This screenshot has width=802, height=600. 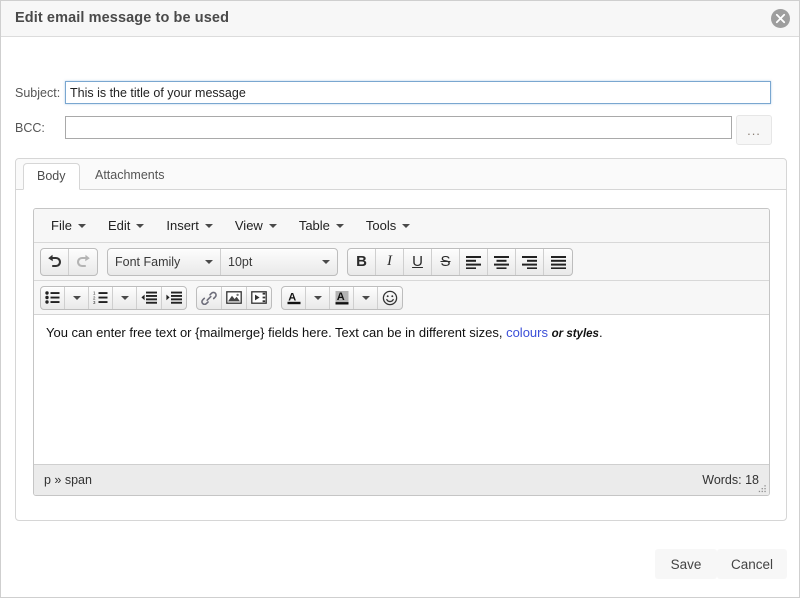 I want to click on tabstrip: Body Attachments, so click(x=401, y=174).